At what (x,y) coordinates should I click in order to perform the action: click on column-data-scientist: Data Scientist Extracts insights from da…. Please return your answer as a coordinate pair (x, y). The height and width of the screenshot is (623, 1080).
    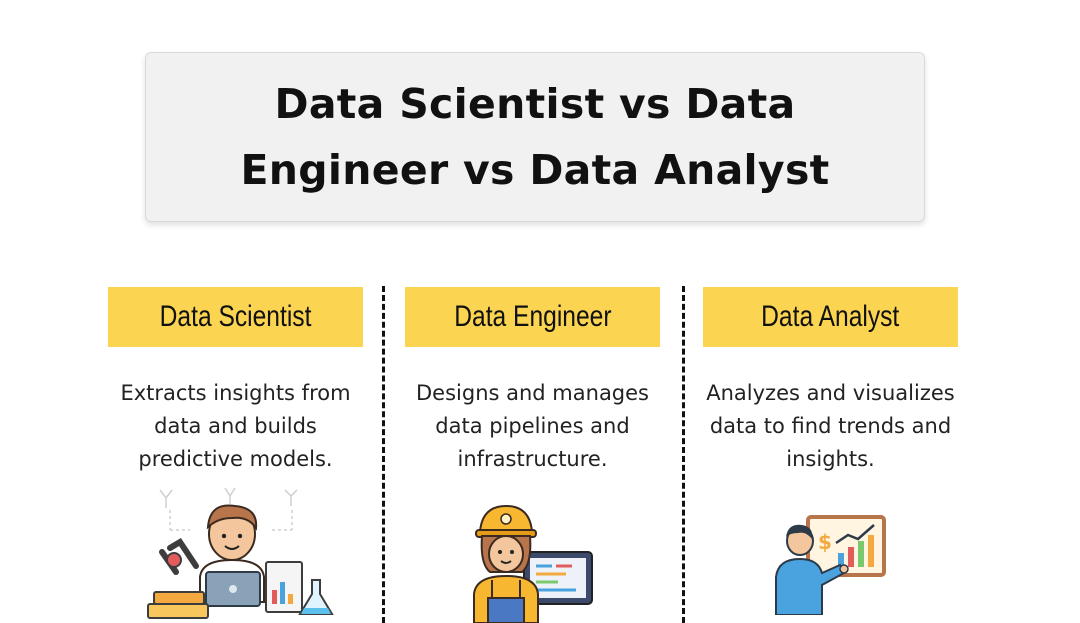
    Looking at the image, I should click on (235, 381).